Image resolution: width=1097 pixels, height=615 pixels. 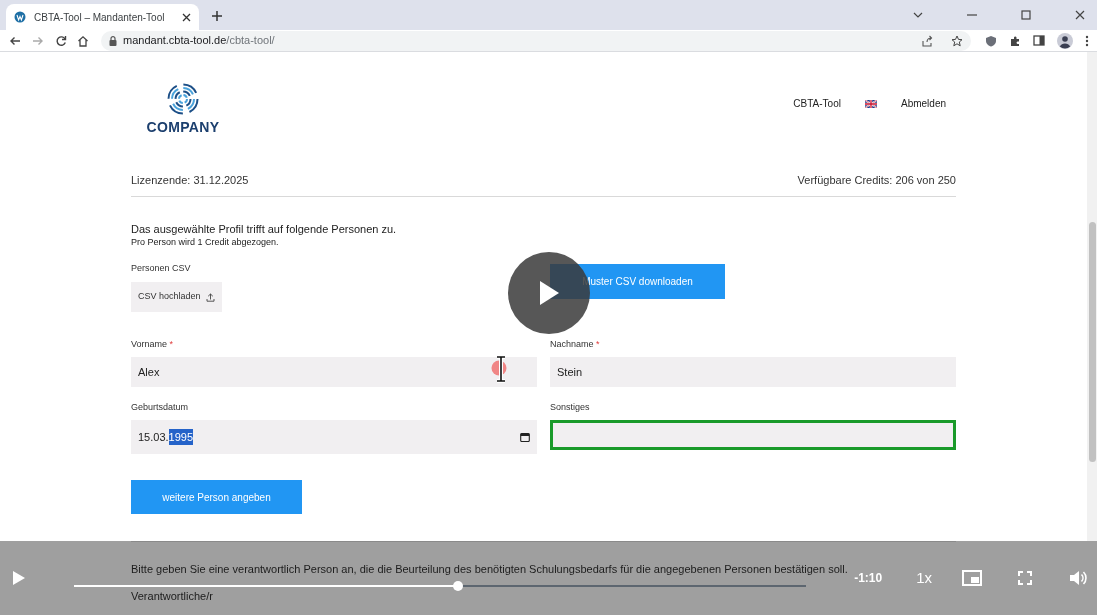 I want to click on field-label: Personen CSV, so click(x=161, y=268).